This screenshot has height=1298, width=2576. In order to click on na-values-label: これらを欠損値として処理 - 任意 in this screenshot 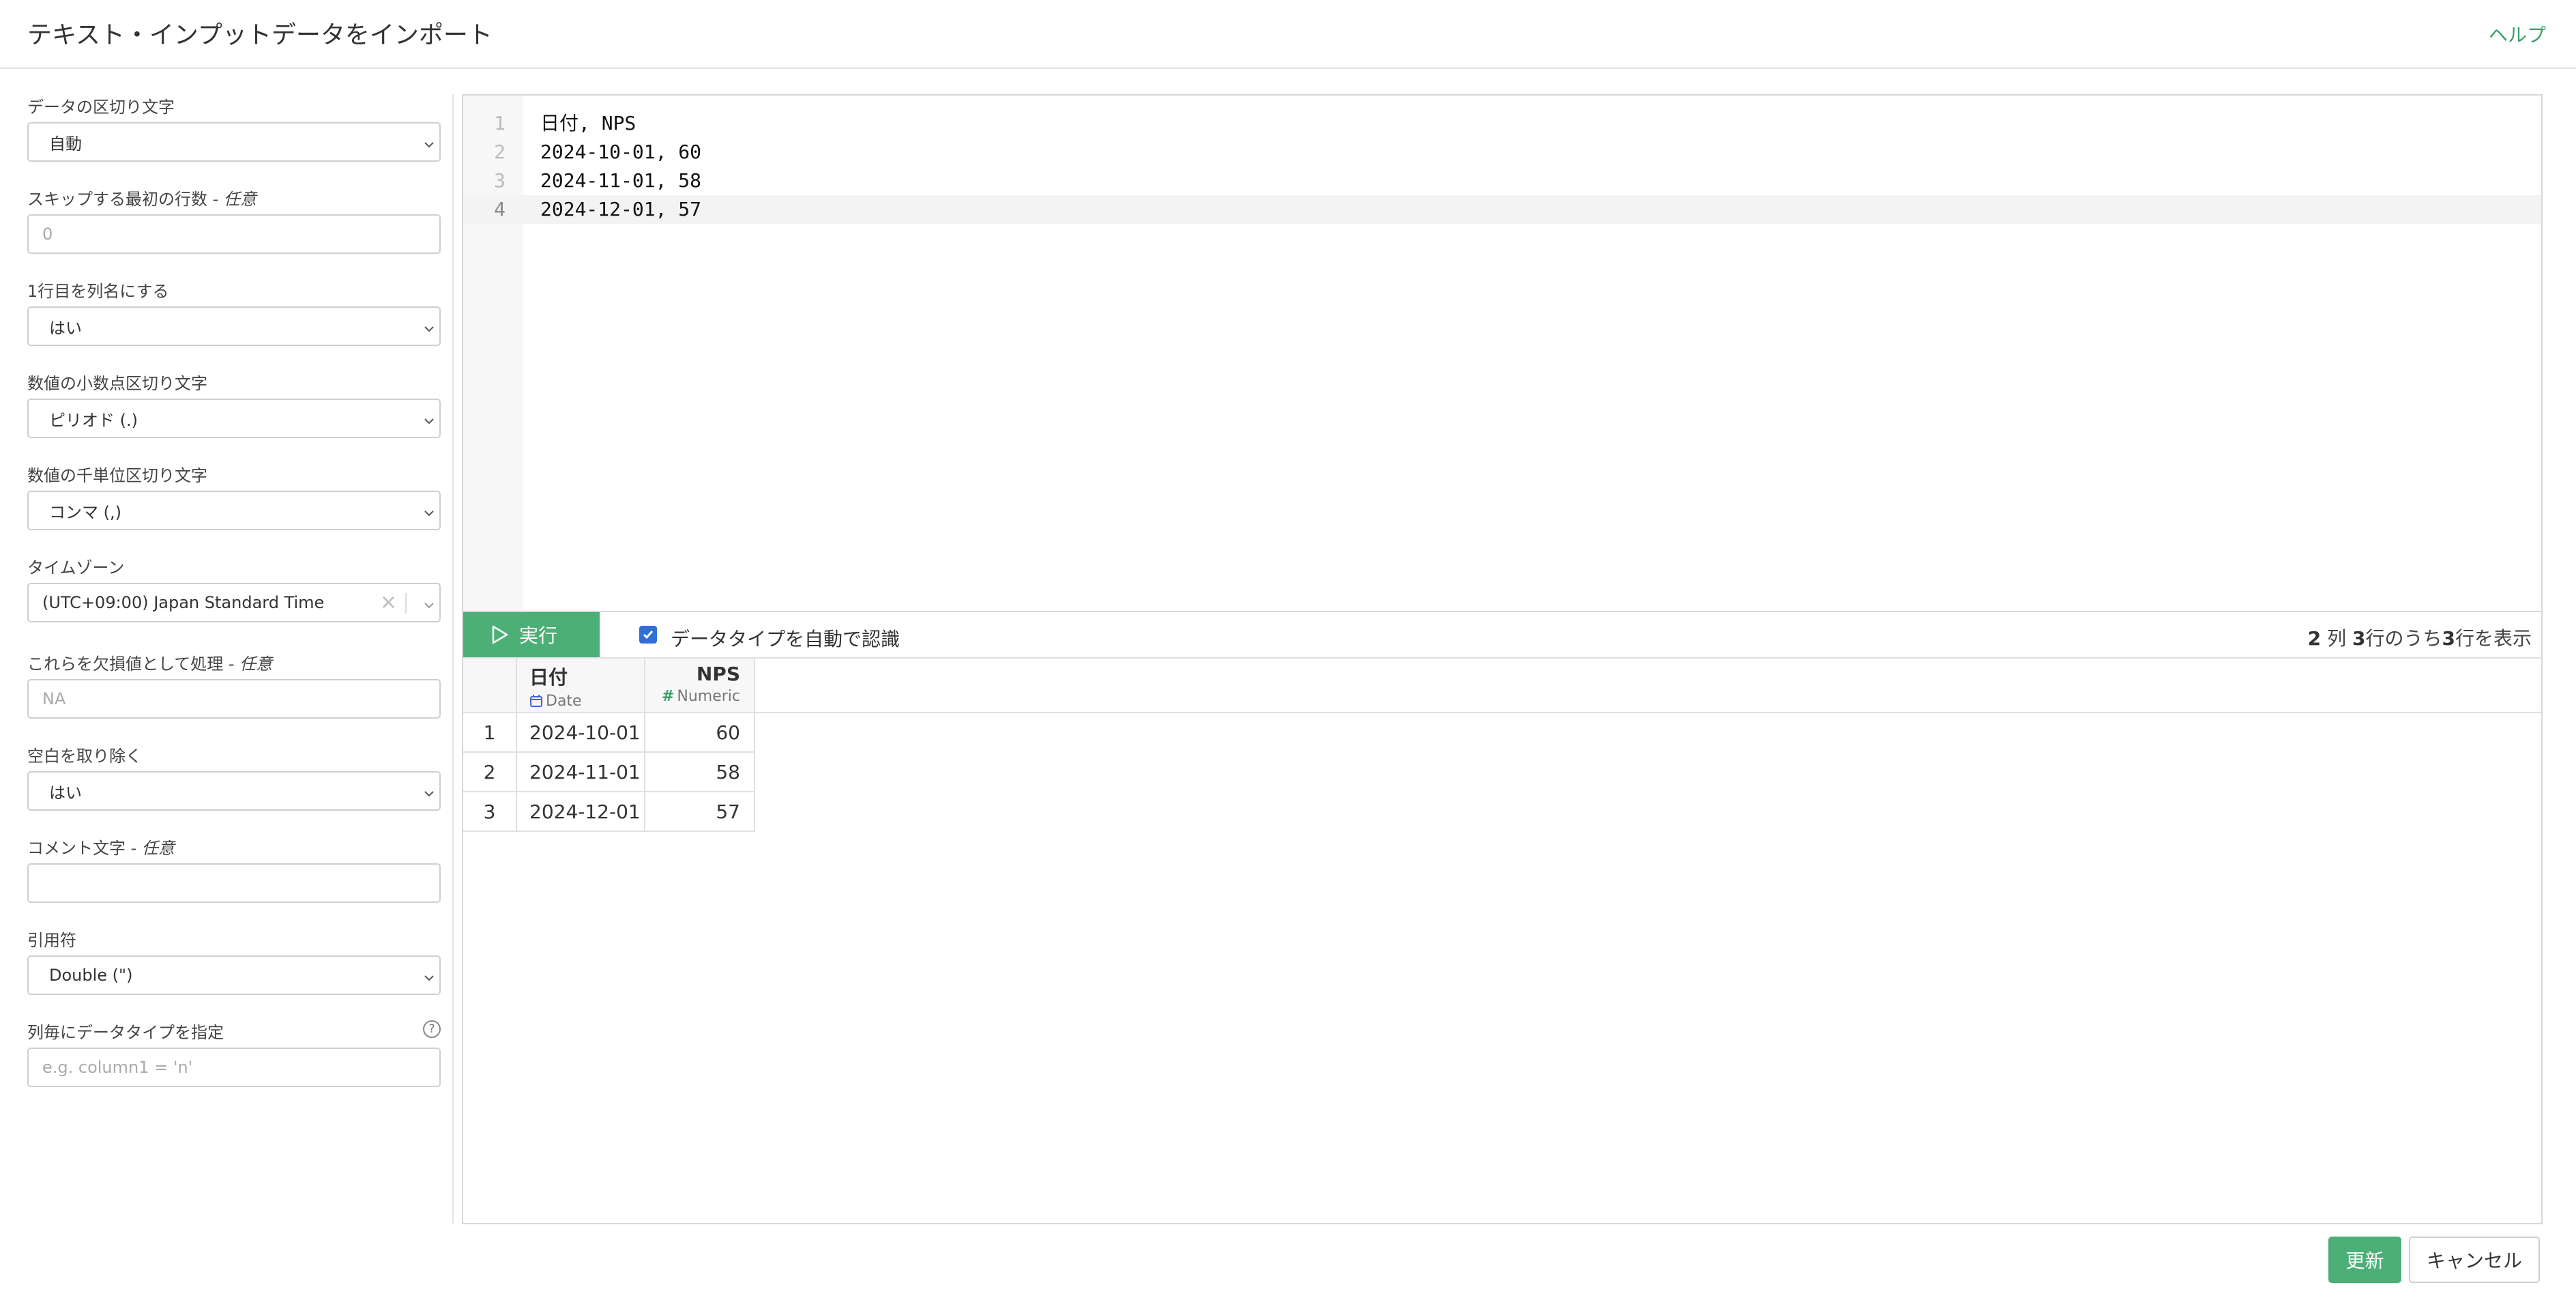, I will do `click(150, 664)`.